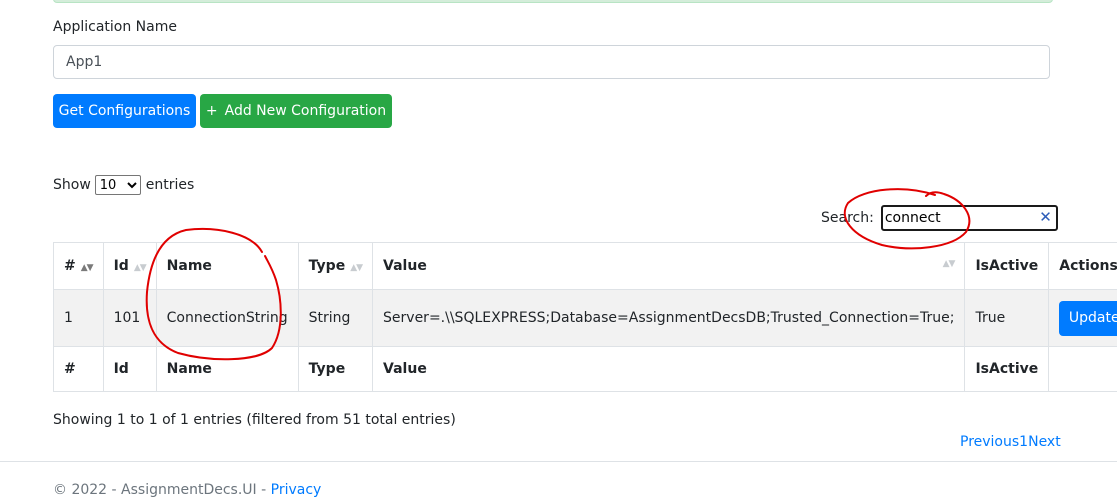 This screenshot has height=498, width=1117. I want to click on application-name-label: Application Name, so click(115, 27).